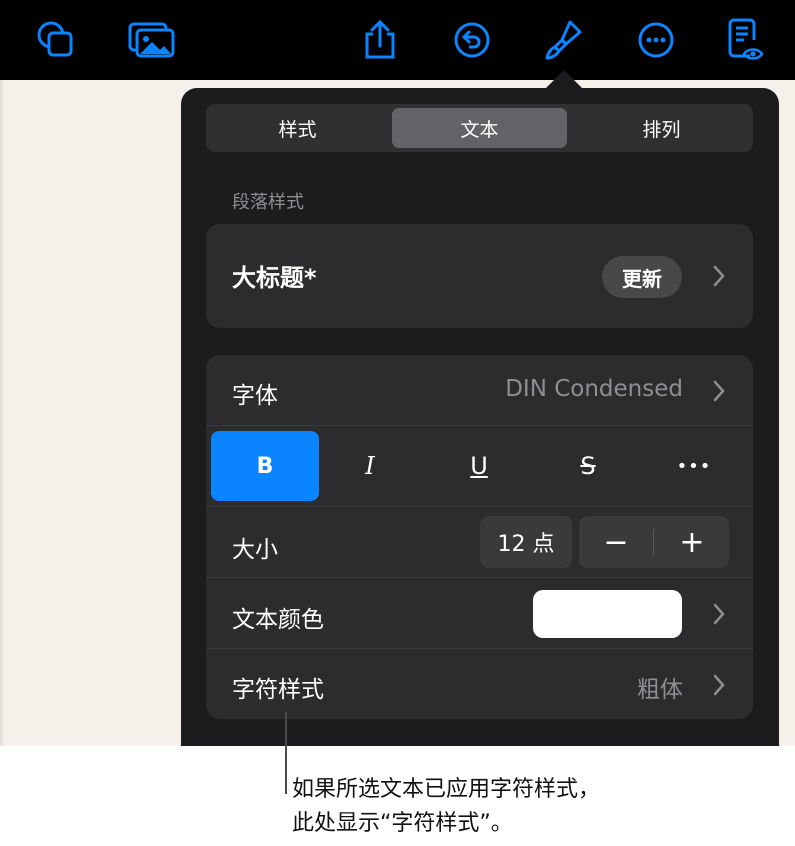 The width and height of the screenshot is (795, 846). Describe the element at coordinates (661, 128) in the screenshot. I see `tab-arrange: 排列` at that location.